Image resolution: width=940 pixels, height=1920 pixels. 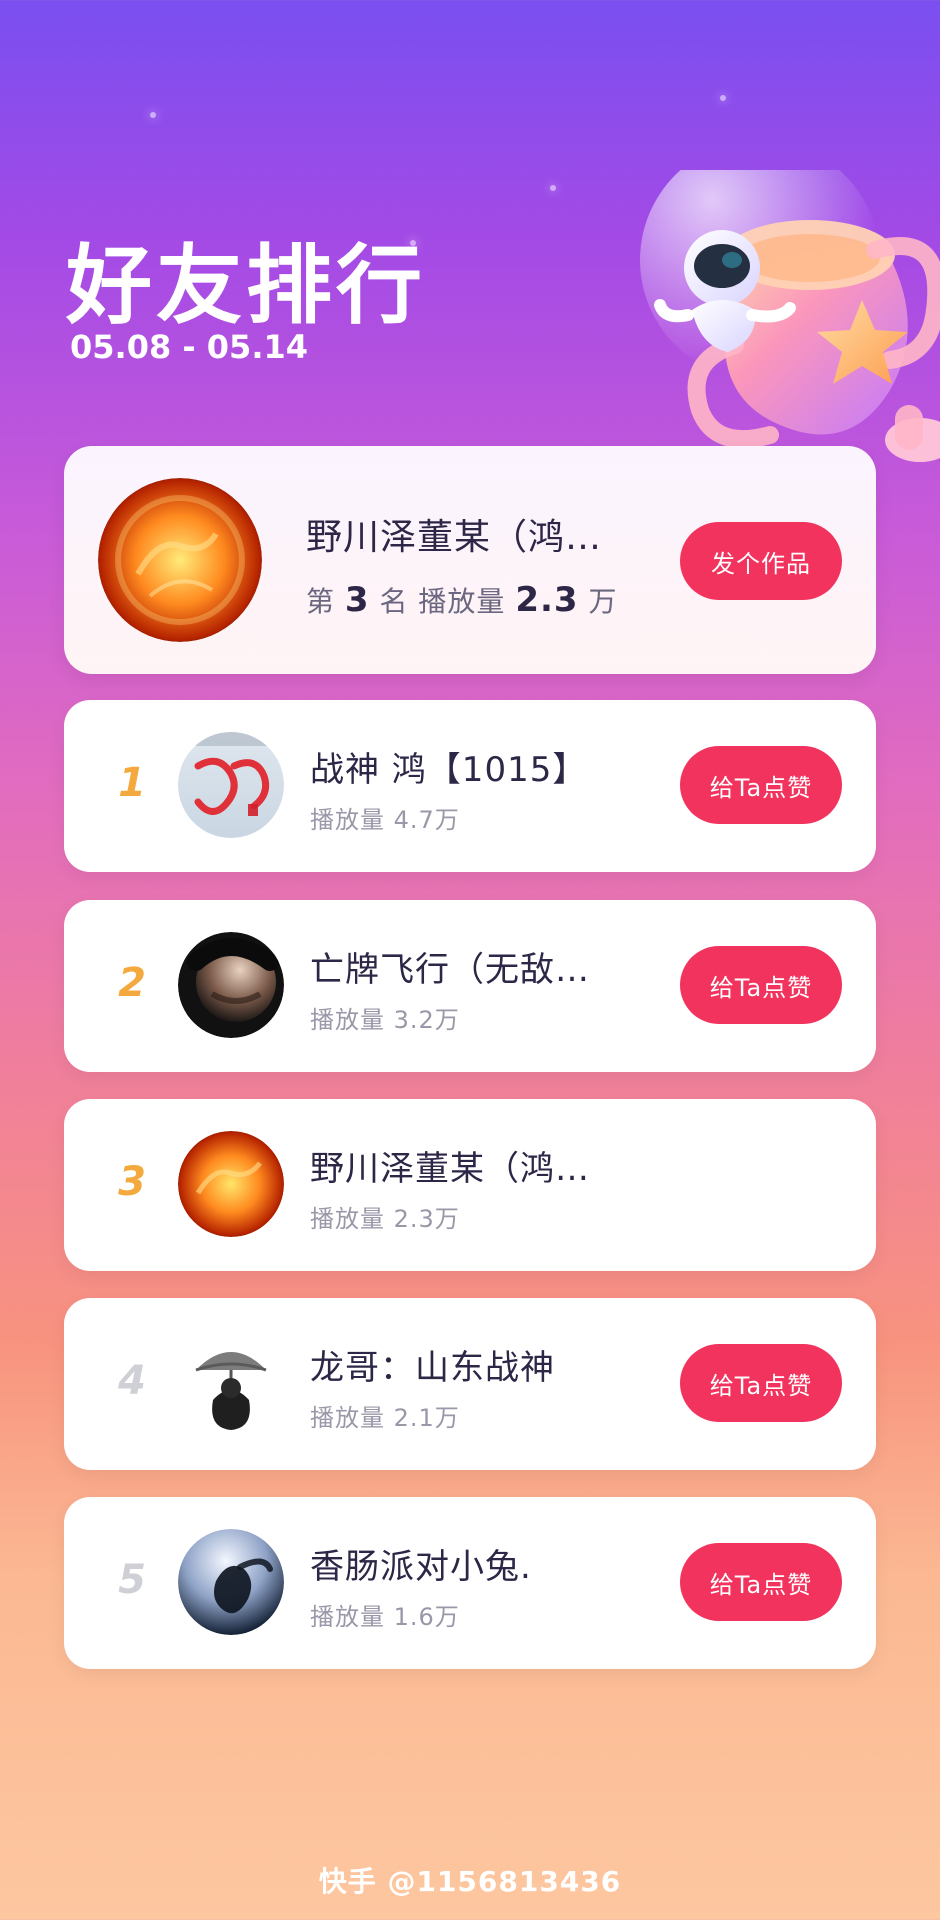 What do you see at coordinates (470, 560) in the screenshot?
I see `my-rank-card: 野川泽董某（鸿… 第 3 名 播放量 2.3 万 发个作品` at bounding box center [470, 560].